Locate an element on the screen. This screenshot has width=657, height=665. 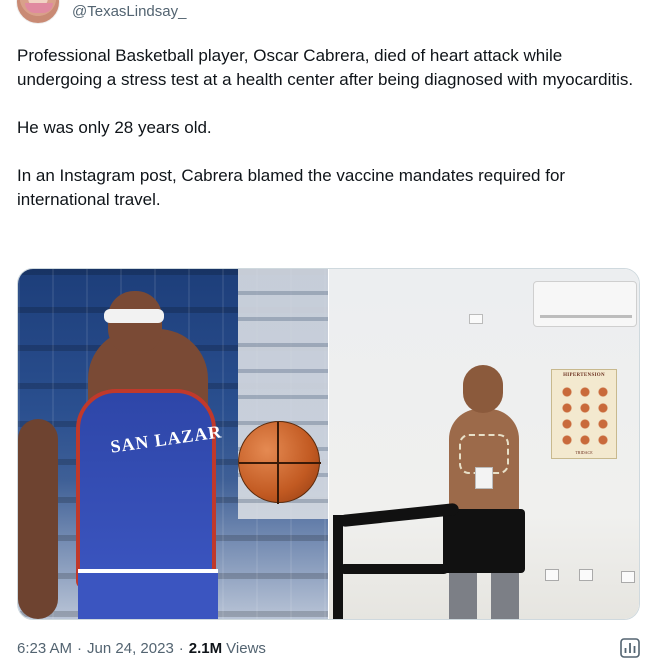
view-stats-icon is located at coordinates (630, 648).